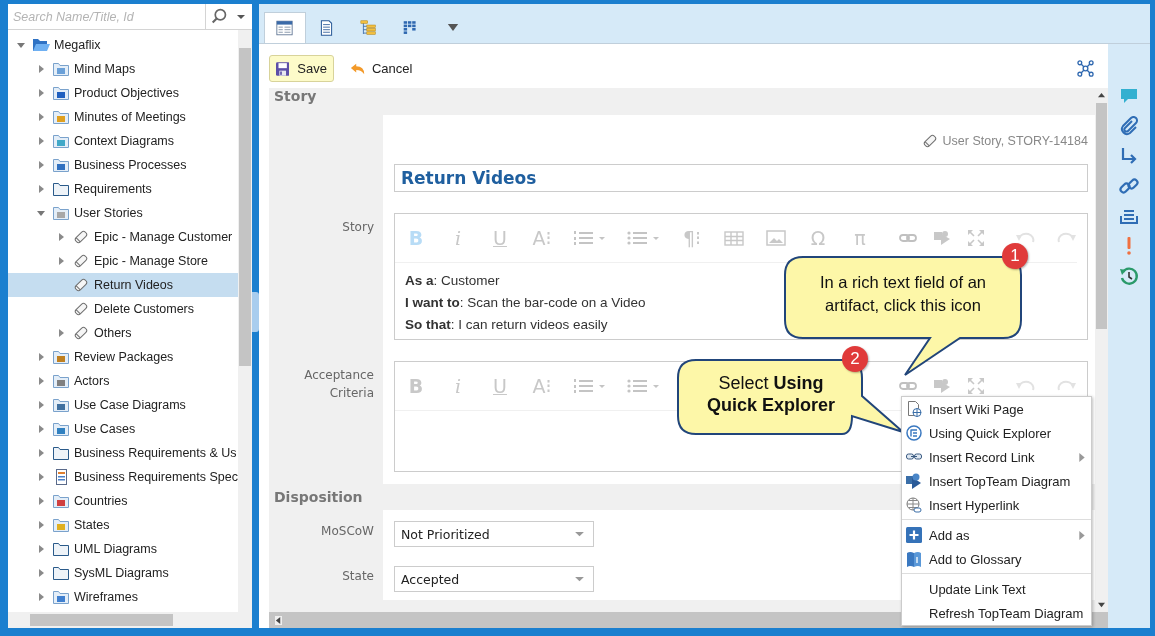 This screenshot has width=1155, height=636. I want to click on menu-item: Update Link Text, so click(996, 589).